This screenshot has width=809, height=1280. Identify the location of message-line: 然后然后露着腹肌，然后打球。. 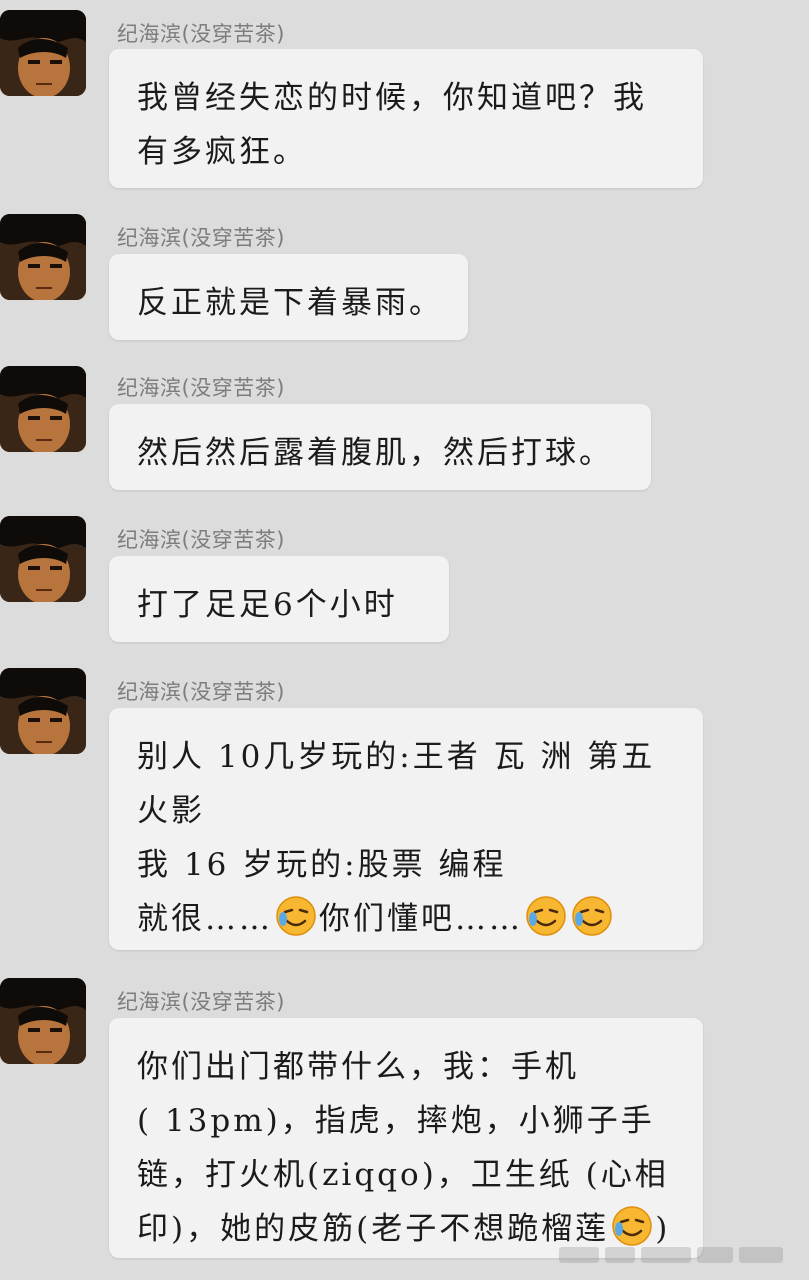
(375, 453).